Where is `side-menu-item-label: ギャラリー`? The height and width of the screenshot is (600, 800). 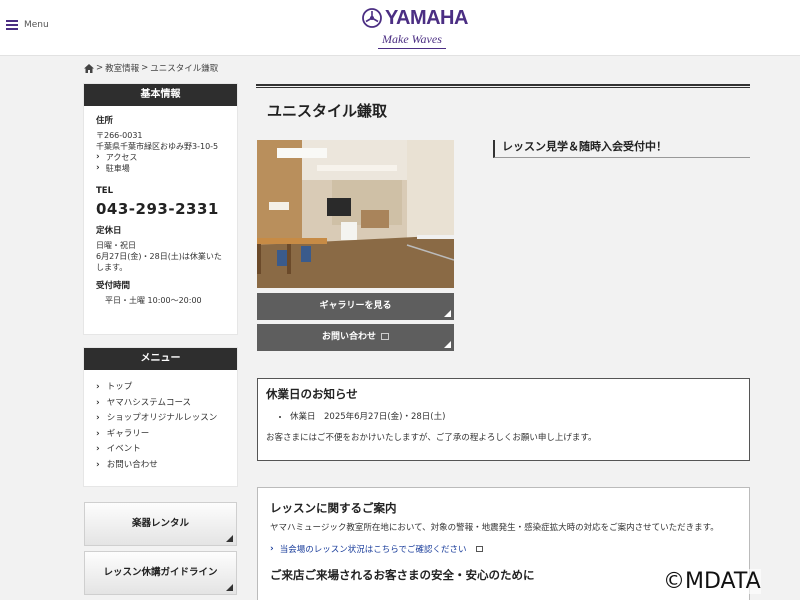
side-menu-item-label: ギャラリー is located at coordinates (128, 433).